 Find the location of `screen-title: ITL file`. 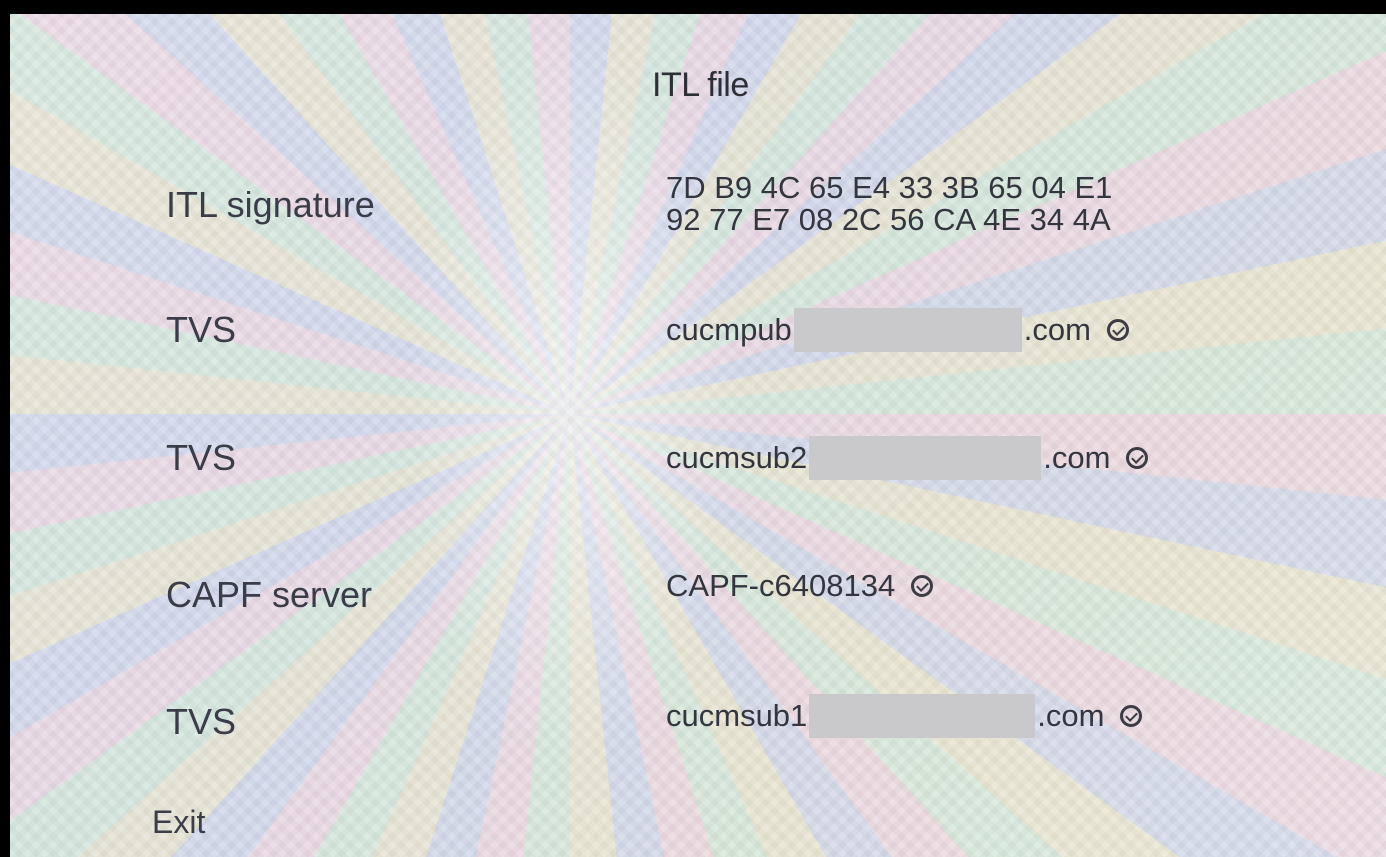

screen-title: ITL file is located at coordinates (700, 85).